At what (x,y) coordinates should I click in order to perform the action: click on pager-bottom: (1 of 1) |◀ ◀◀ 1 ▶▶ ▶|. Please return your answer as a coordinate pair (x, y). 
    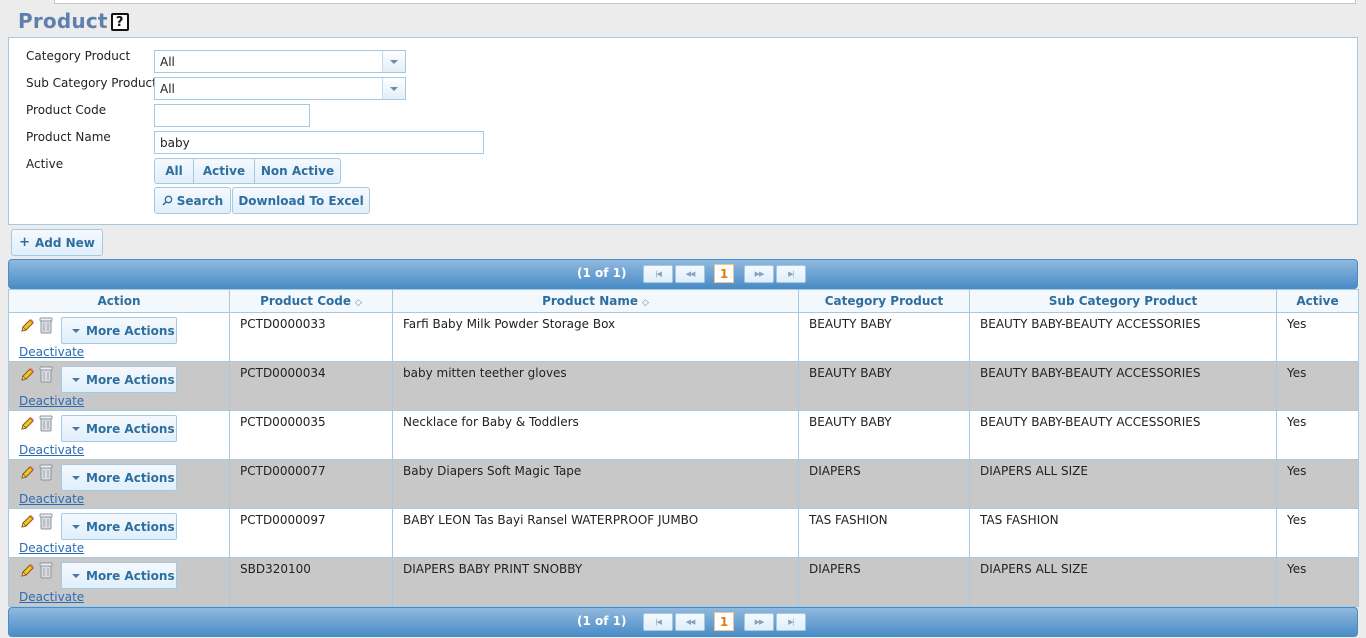
    Looking at the image, I should click on (683, 622).